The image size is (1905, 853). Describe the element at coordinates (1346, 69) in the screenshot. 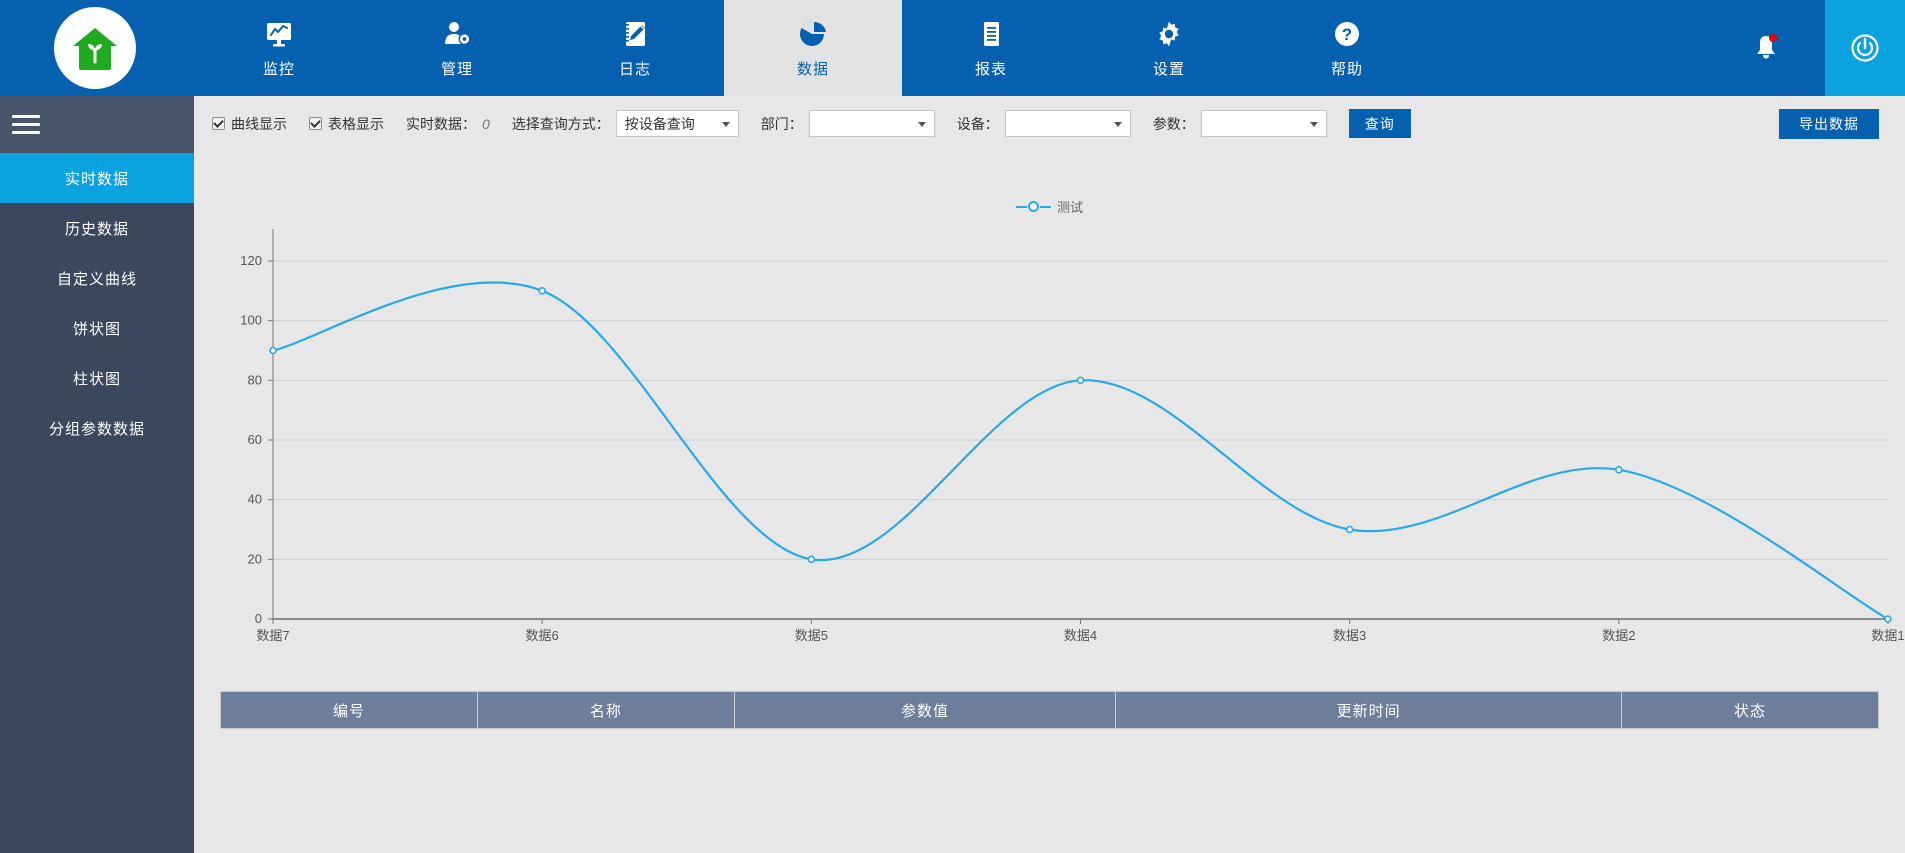

I see `nav-item-label: 帮助` at that location.